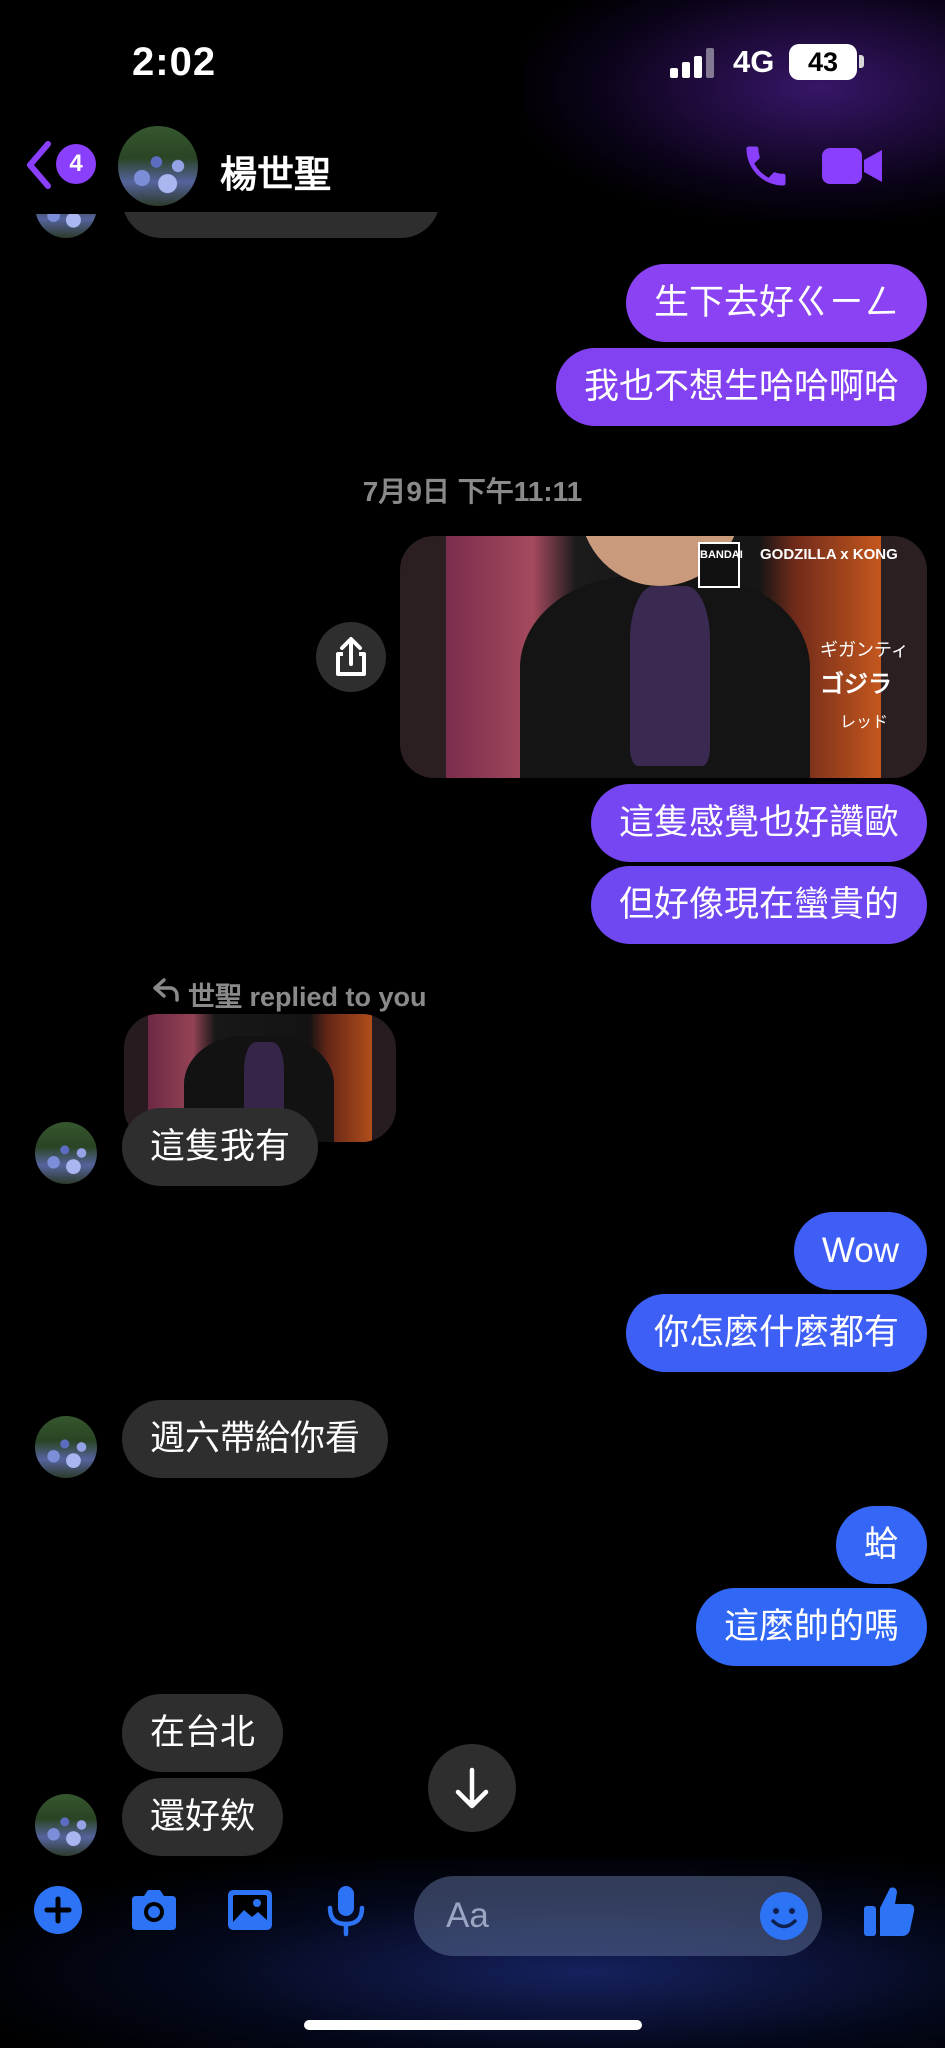 The width and height of the screenshot is (945, 2048). I want to click on photo-caption-jp: ギガンティ, so click(864, 650).